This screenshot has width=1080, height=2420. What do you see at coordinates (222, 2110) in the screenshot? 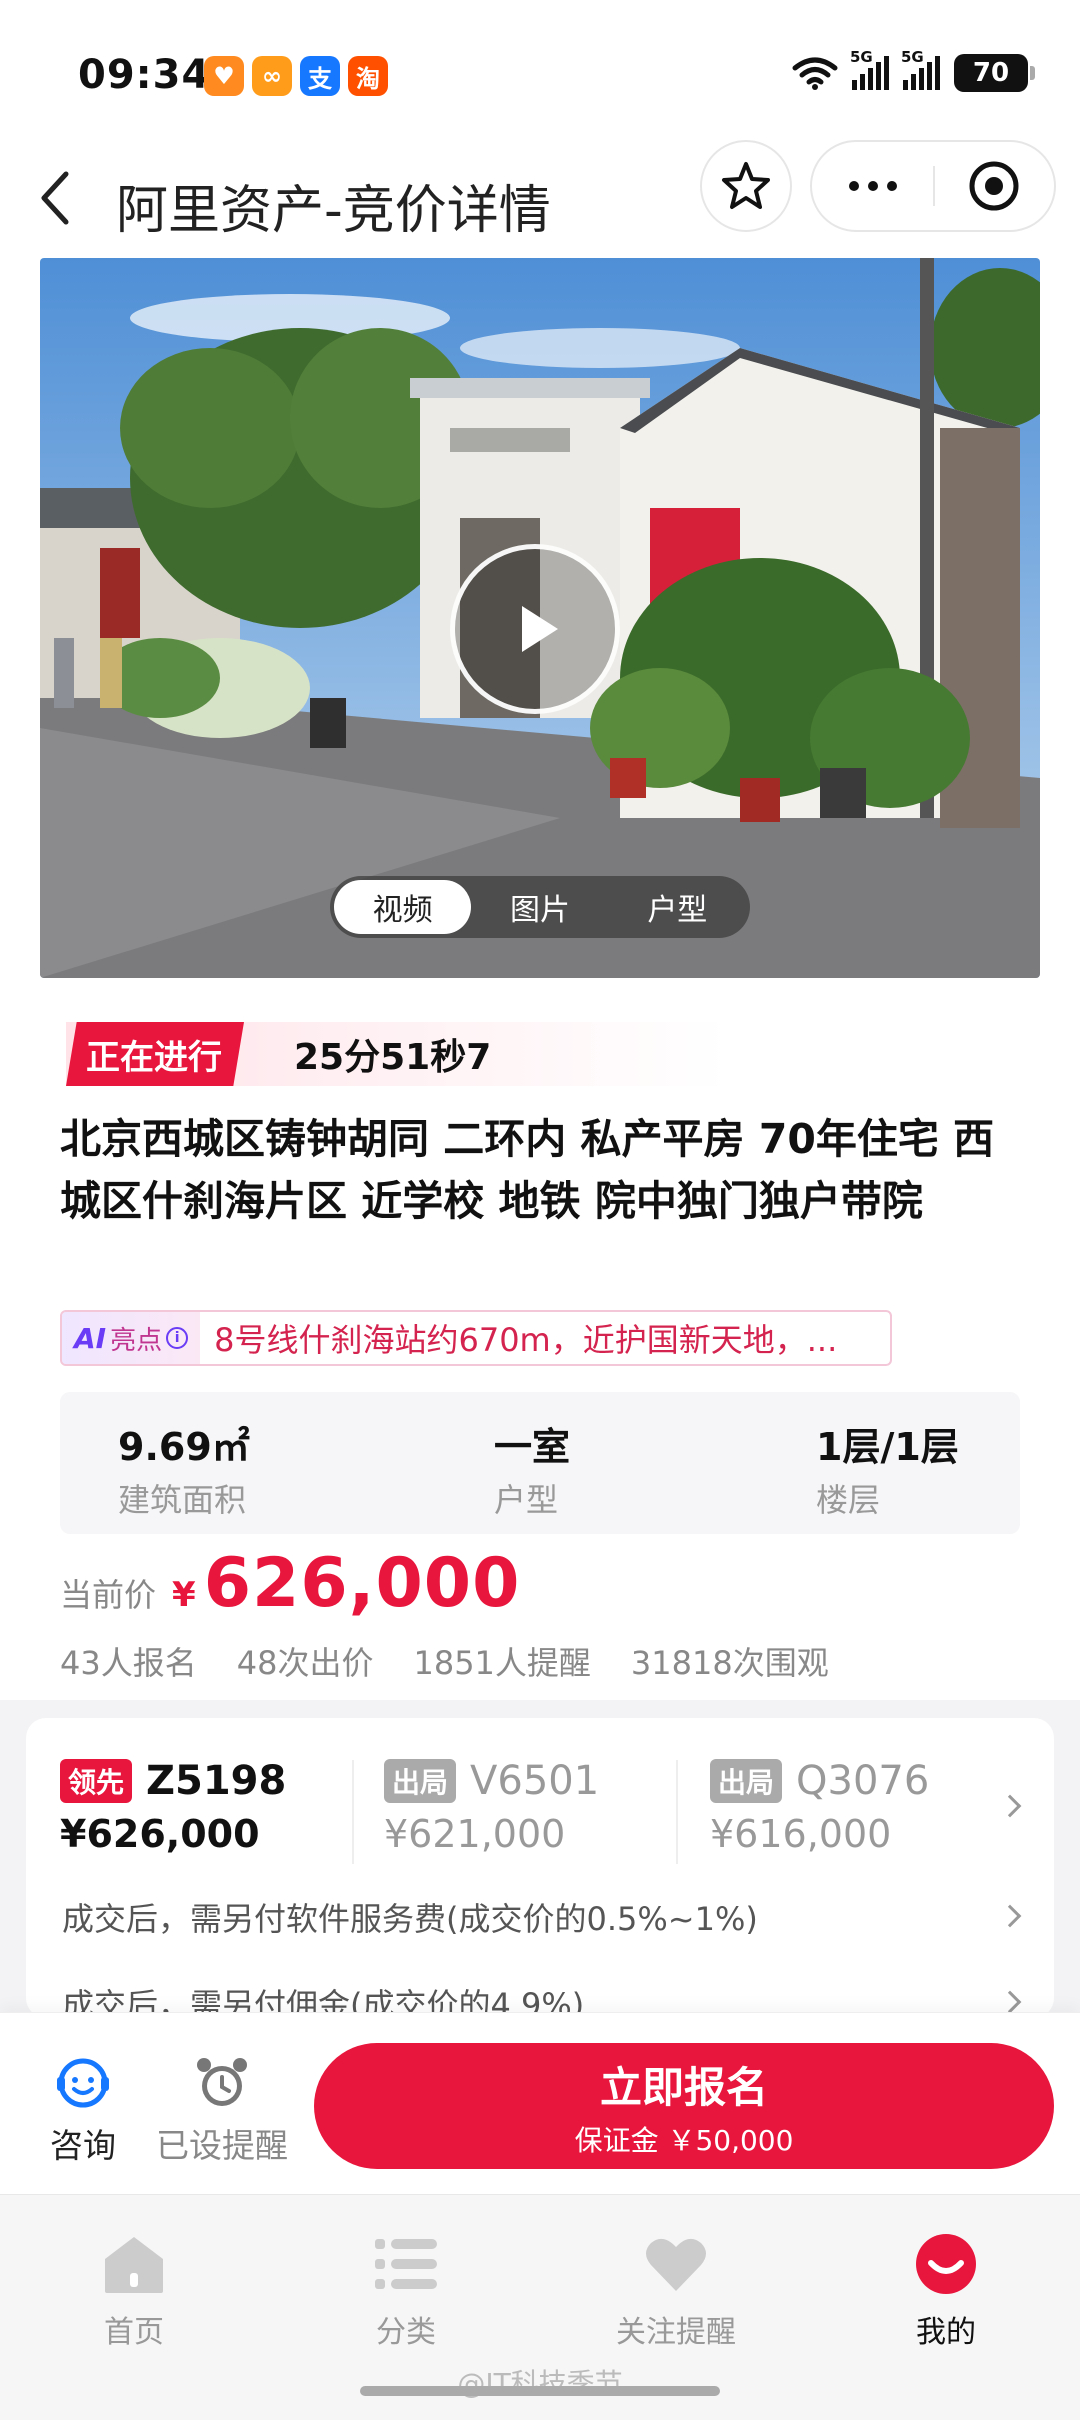
I see `reminder-button: 已设提醒` at bounding box center [222, 2110].